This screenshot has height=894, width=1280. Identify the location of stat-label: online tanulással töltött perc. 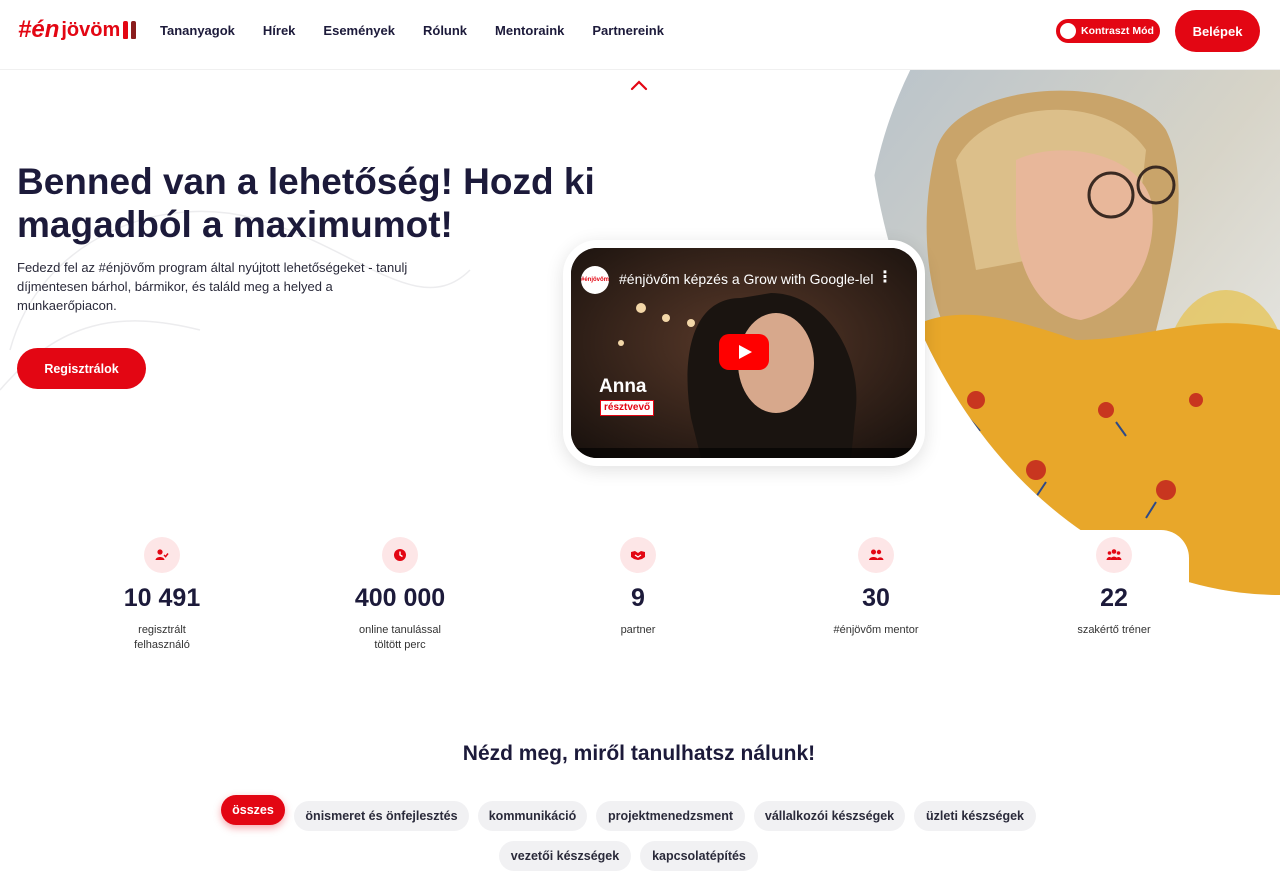
(400, 637).